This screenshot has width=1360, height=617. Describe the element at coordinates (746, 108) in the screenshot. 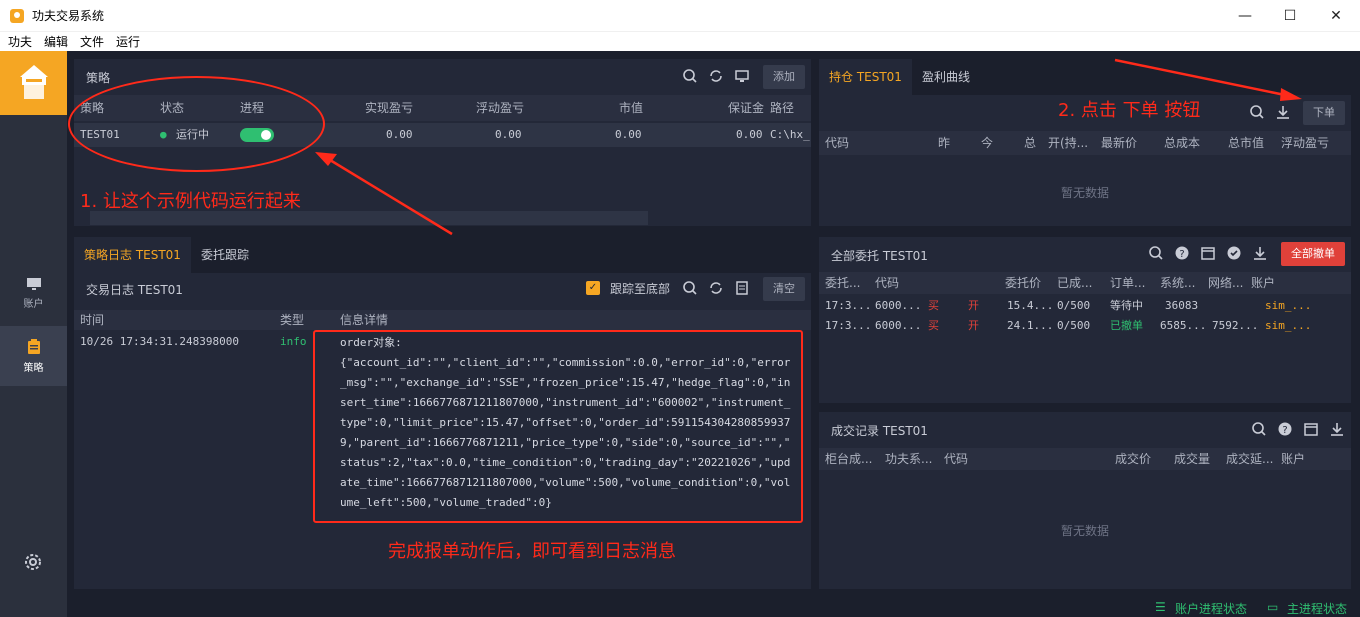

I see `col-margin: 保证金` at that location.